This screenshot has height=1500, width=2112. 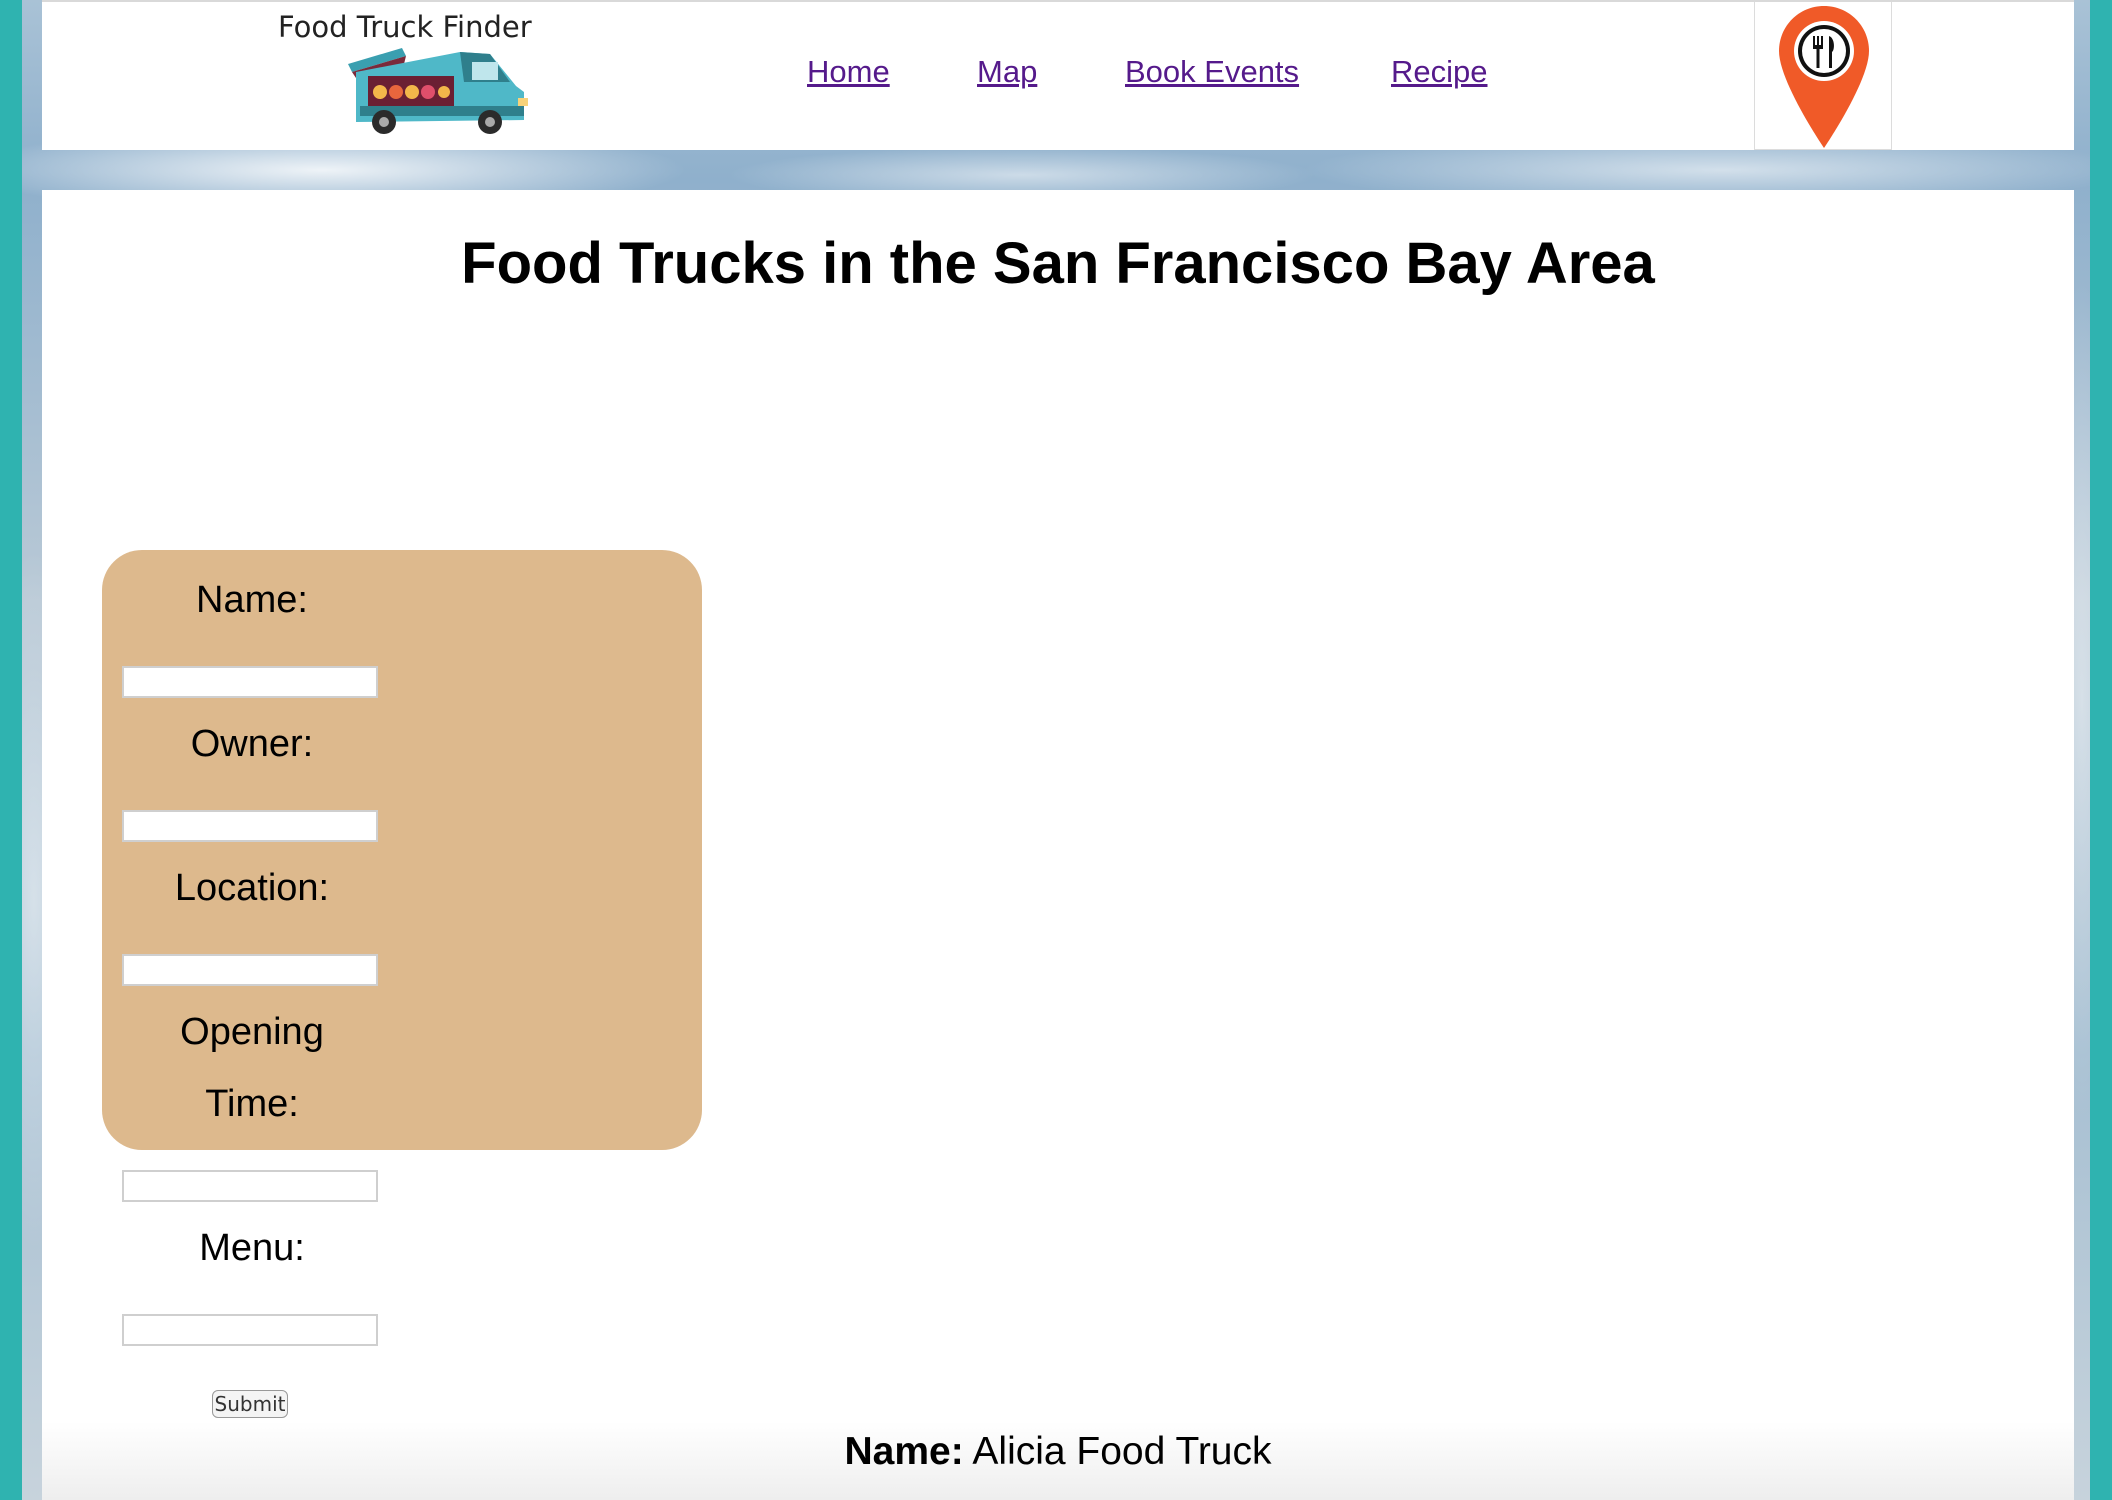 I want to click on menu-input, so click(x=250, y=1330).